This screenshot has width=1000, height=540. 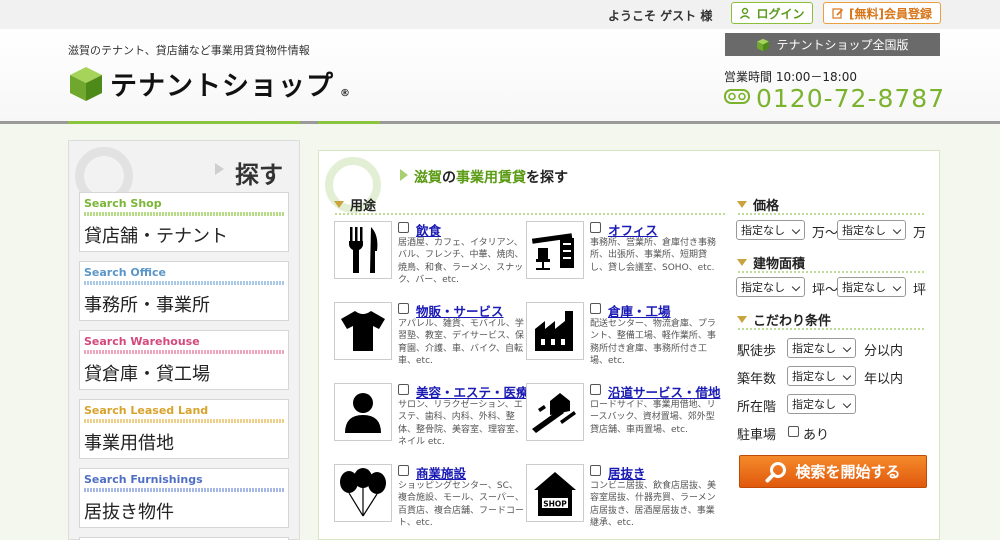 I want to click on site-tagline: 滋賀のテナント、貸店舗など事業用賃貸物件情報, so click(x=189, y=50).